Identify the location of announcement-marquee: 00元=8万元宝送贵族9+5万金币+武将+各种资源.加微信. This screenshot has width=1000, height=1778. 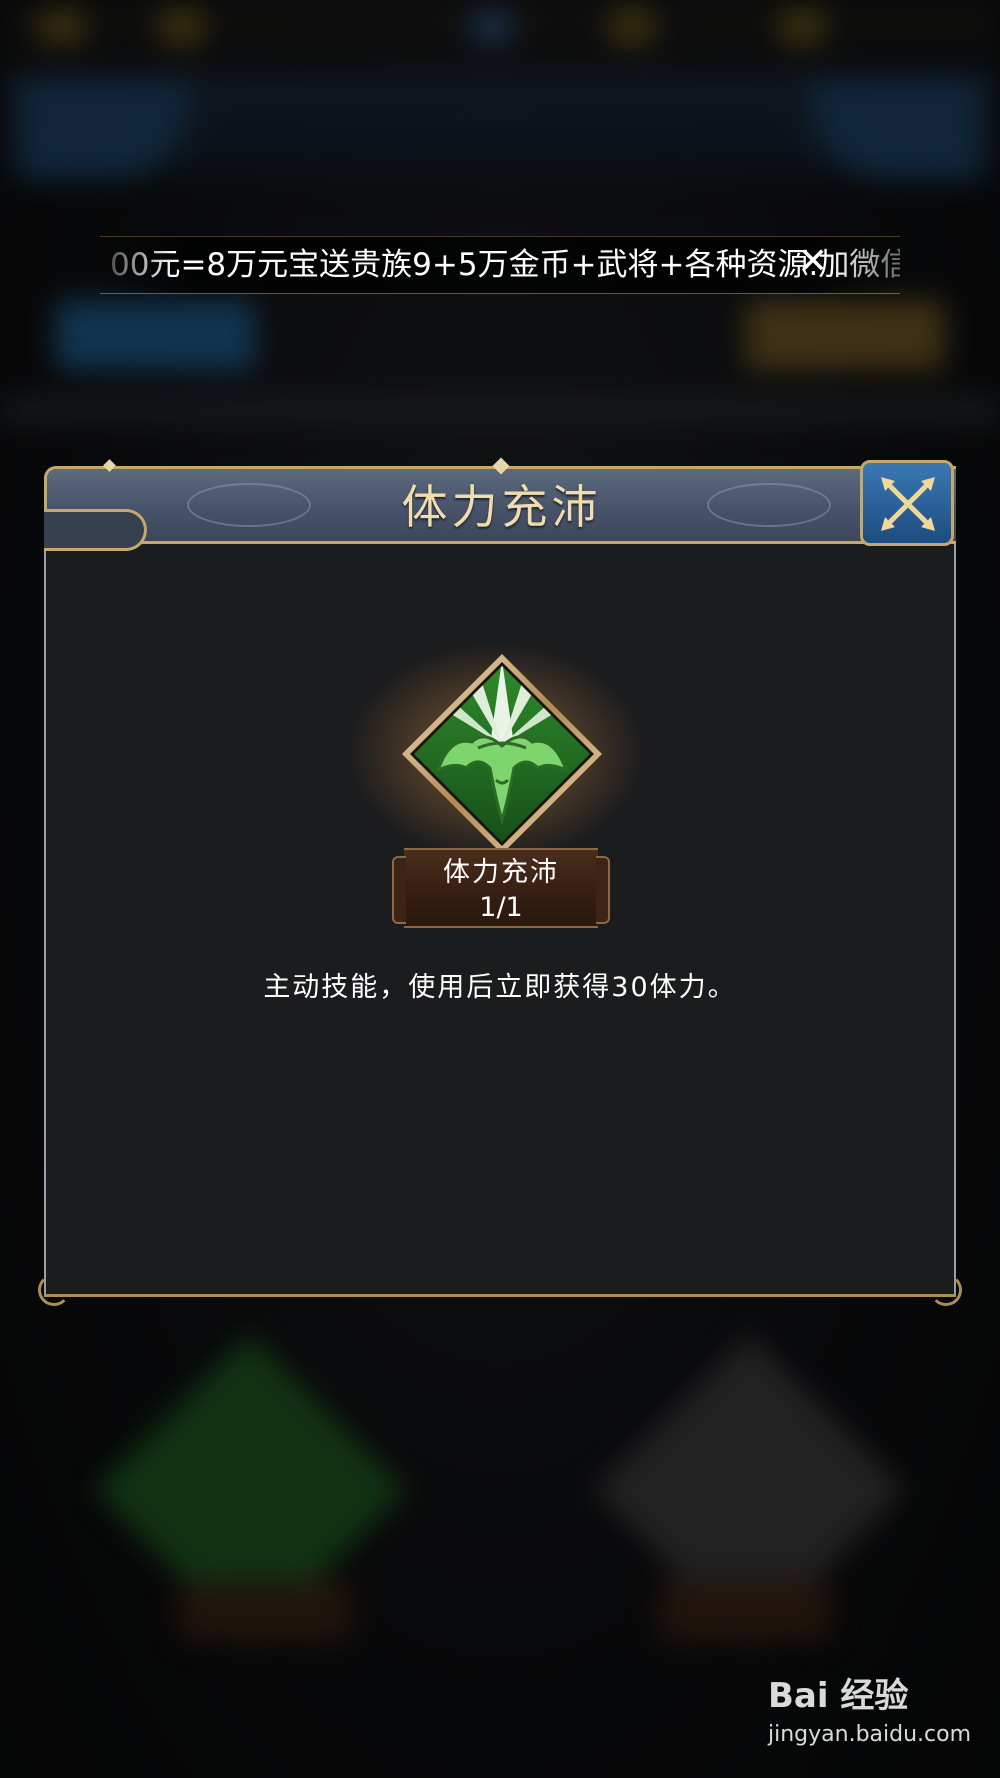
(500, 265).